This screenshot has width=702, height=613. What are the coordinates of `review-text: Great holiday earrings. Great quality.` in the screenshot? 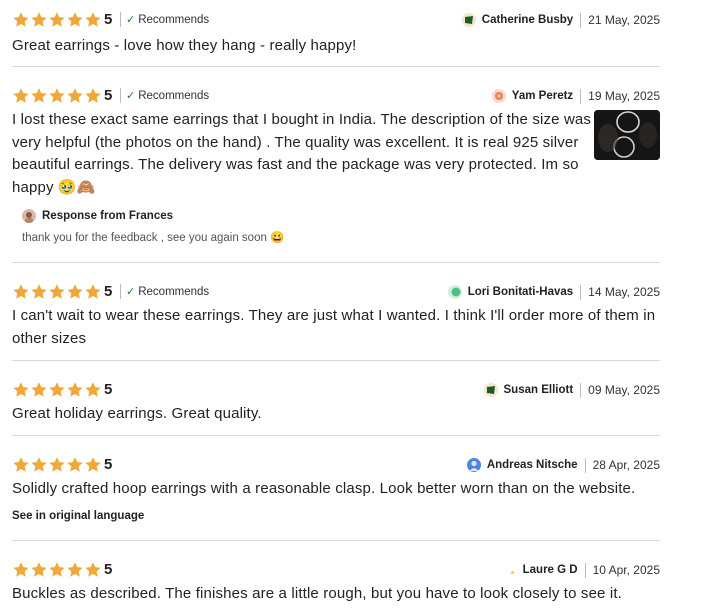 It's located at (137, 413).